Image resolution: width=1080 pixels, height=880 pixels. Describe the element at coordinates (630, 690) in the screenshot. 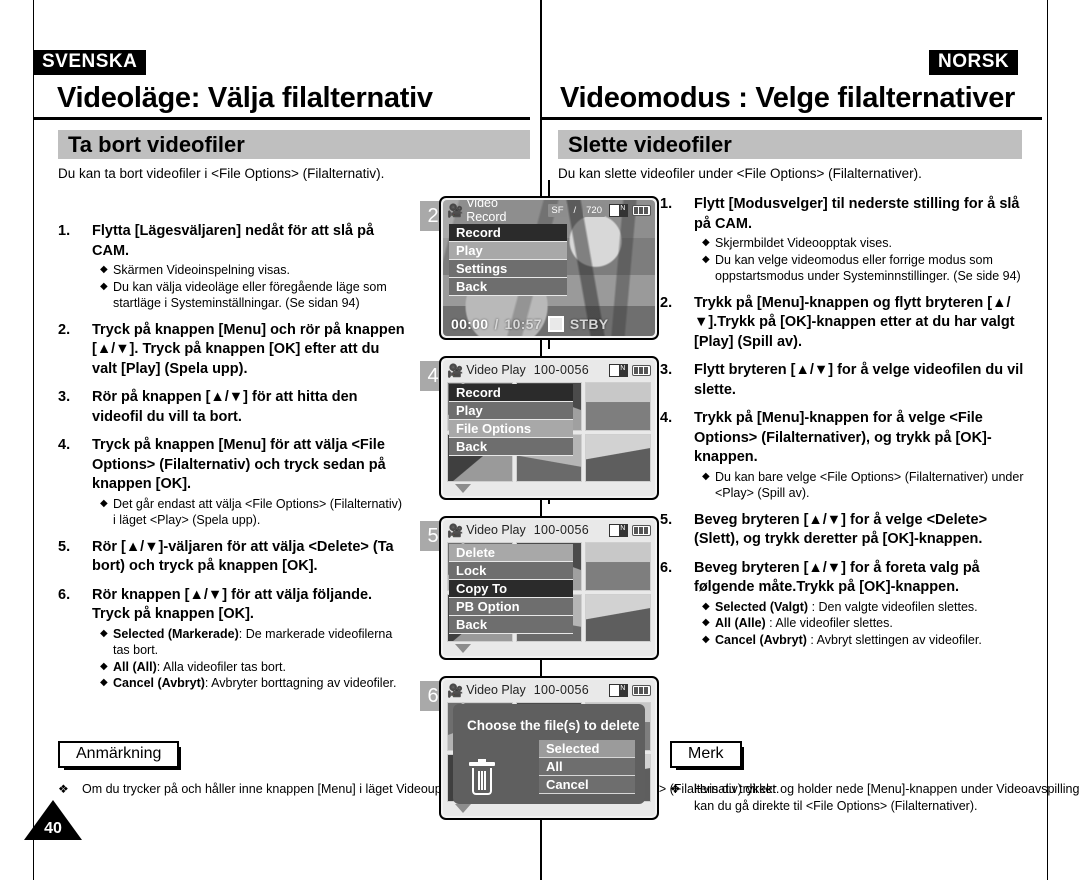

I see `status-indicators: N` at that location.